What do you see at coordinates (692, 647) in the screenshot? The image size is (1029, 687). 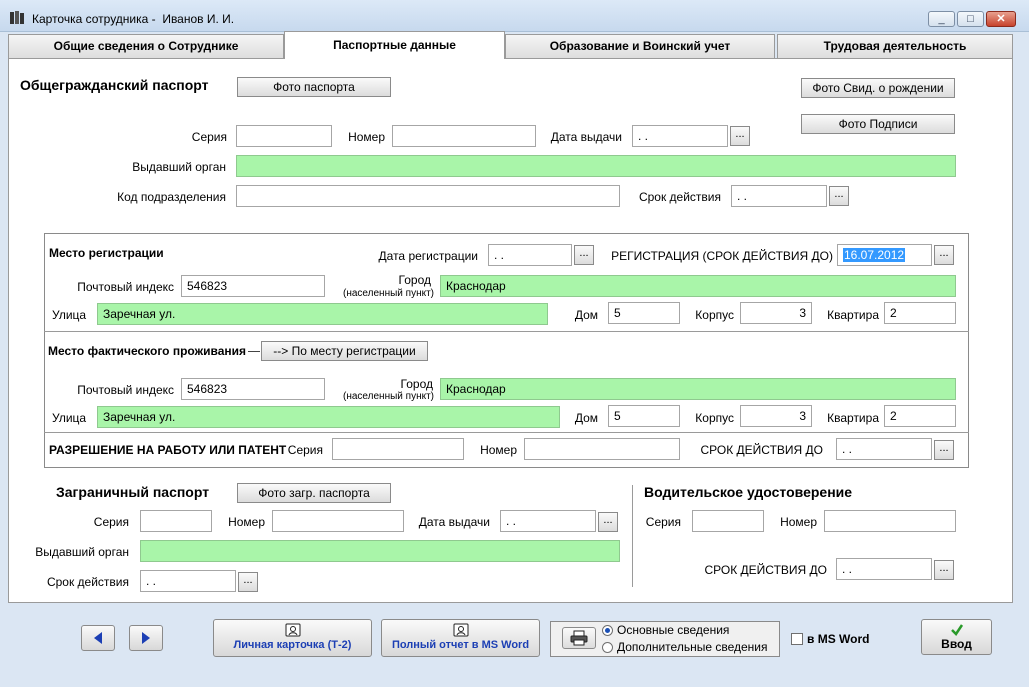 I see `print-extra-label: Дополнительные сведения` at bounding box center [692, 647].